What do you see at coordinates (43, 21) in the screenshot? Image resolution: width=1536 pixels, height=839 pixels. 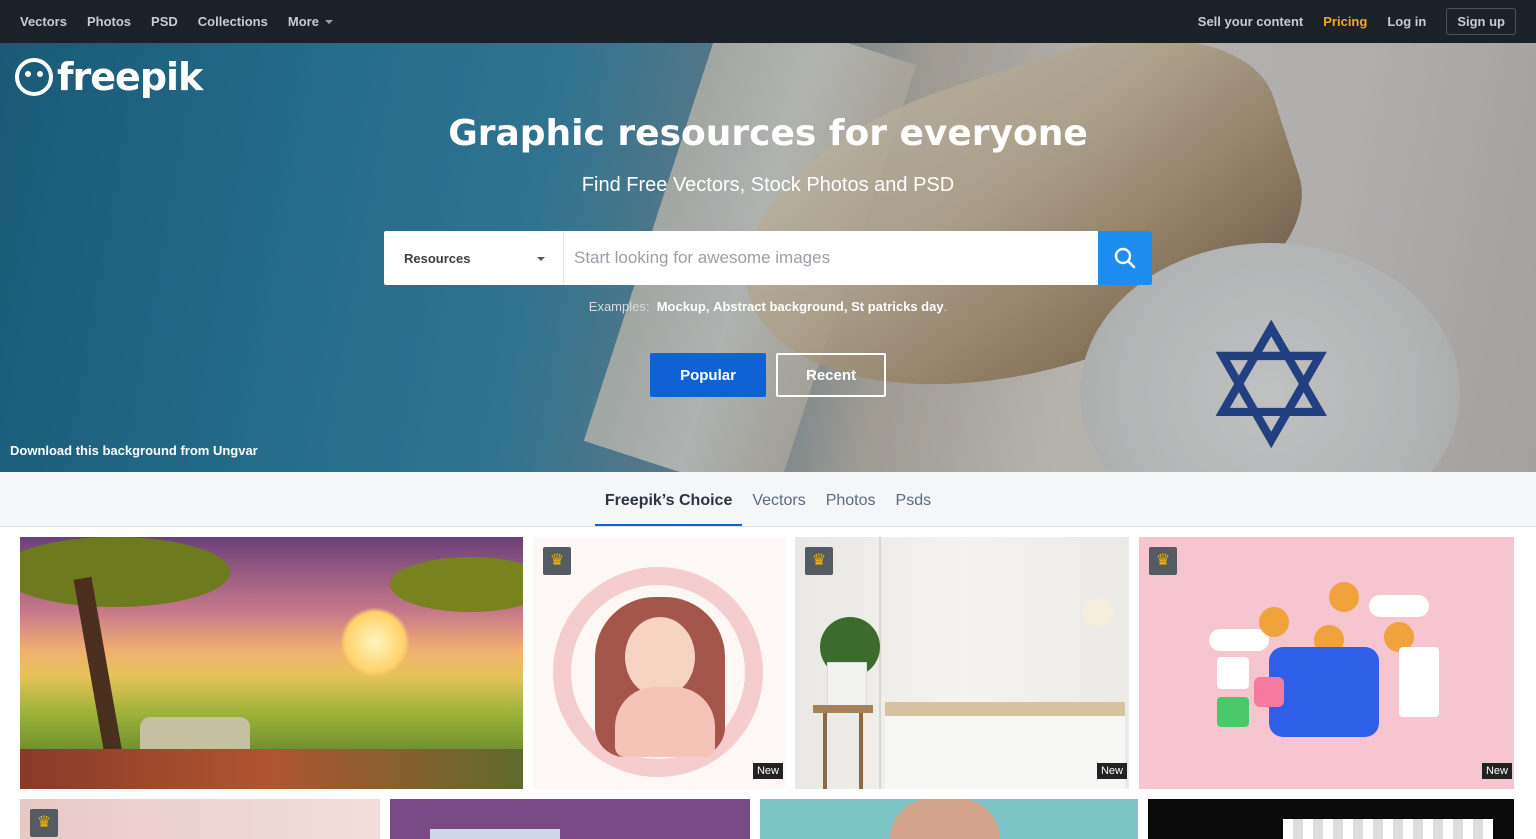 I see `nav-vectors-link: Vectors` at bounding box center [43, 21].